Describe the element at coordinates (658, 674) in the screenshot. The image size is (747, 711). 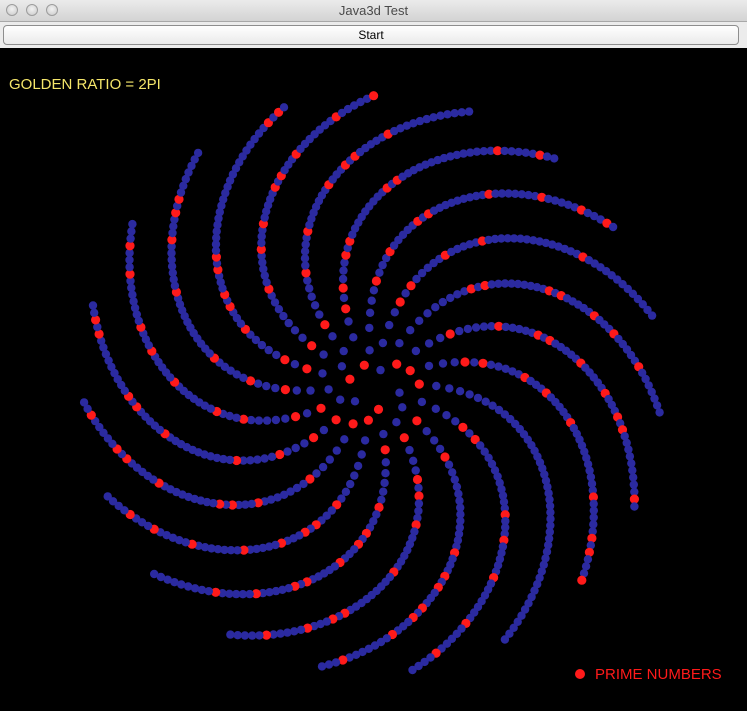
I see `prime-legend-label: PRIME NUMBERS` at that location.